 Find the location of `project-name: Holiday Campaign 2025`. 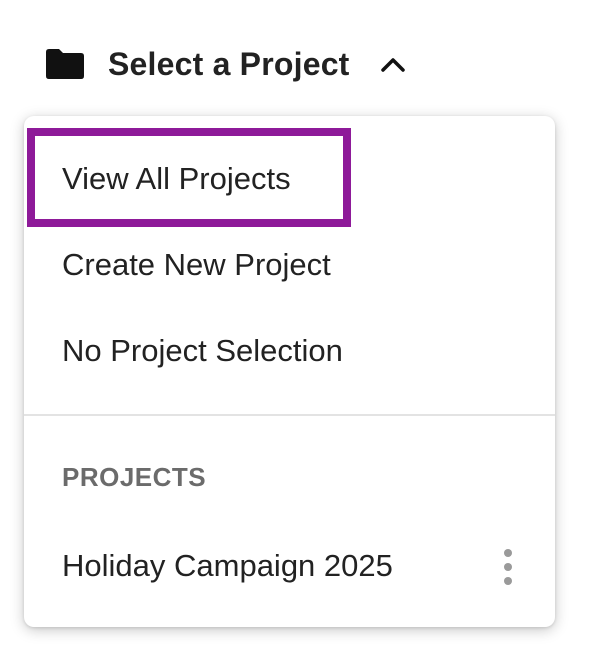

project-name: Holiday Campaign 2025 is located at coordinates (227, 565).